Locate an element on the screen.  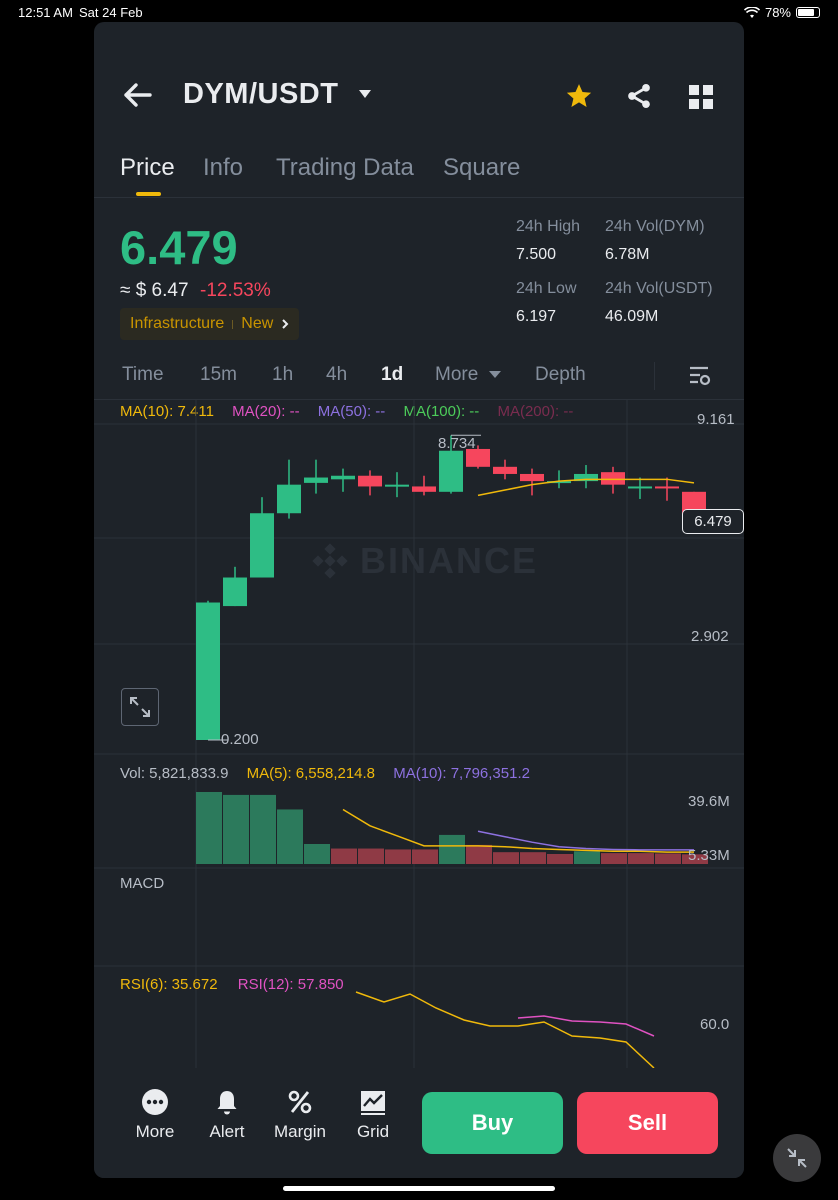
rsi-axis-label: 60.0 is located at coordinates (715, 1024).